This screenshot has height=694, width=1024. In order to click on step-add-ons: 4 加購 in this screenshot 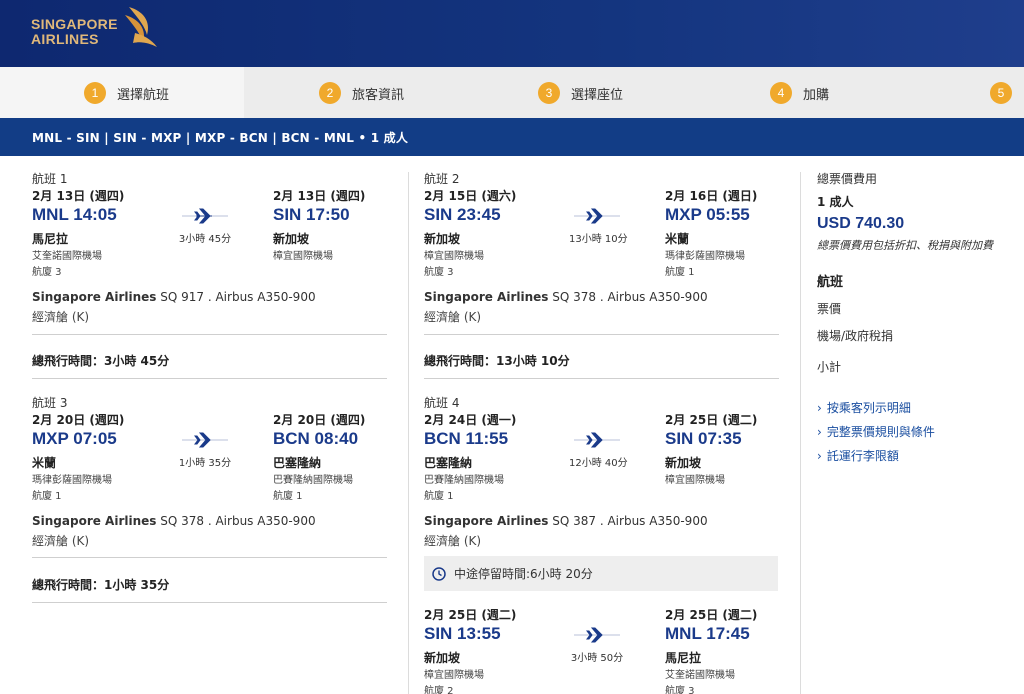, I will do `click(799, 93)`.